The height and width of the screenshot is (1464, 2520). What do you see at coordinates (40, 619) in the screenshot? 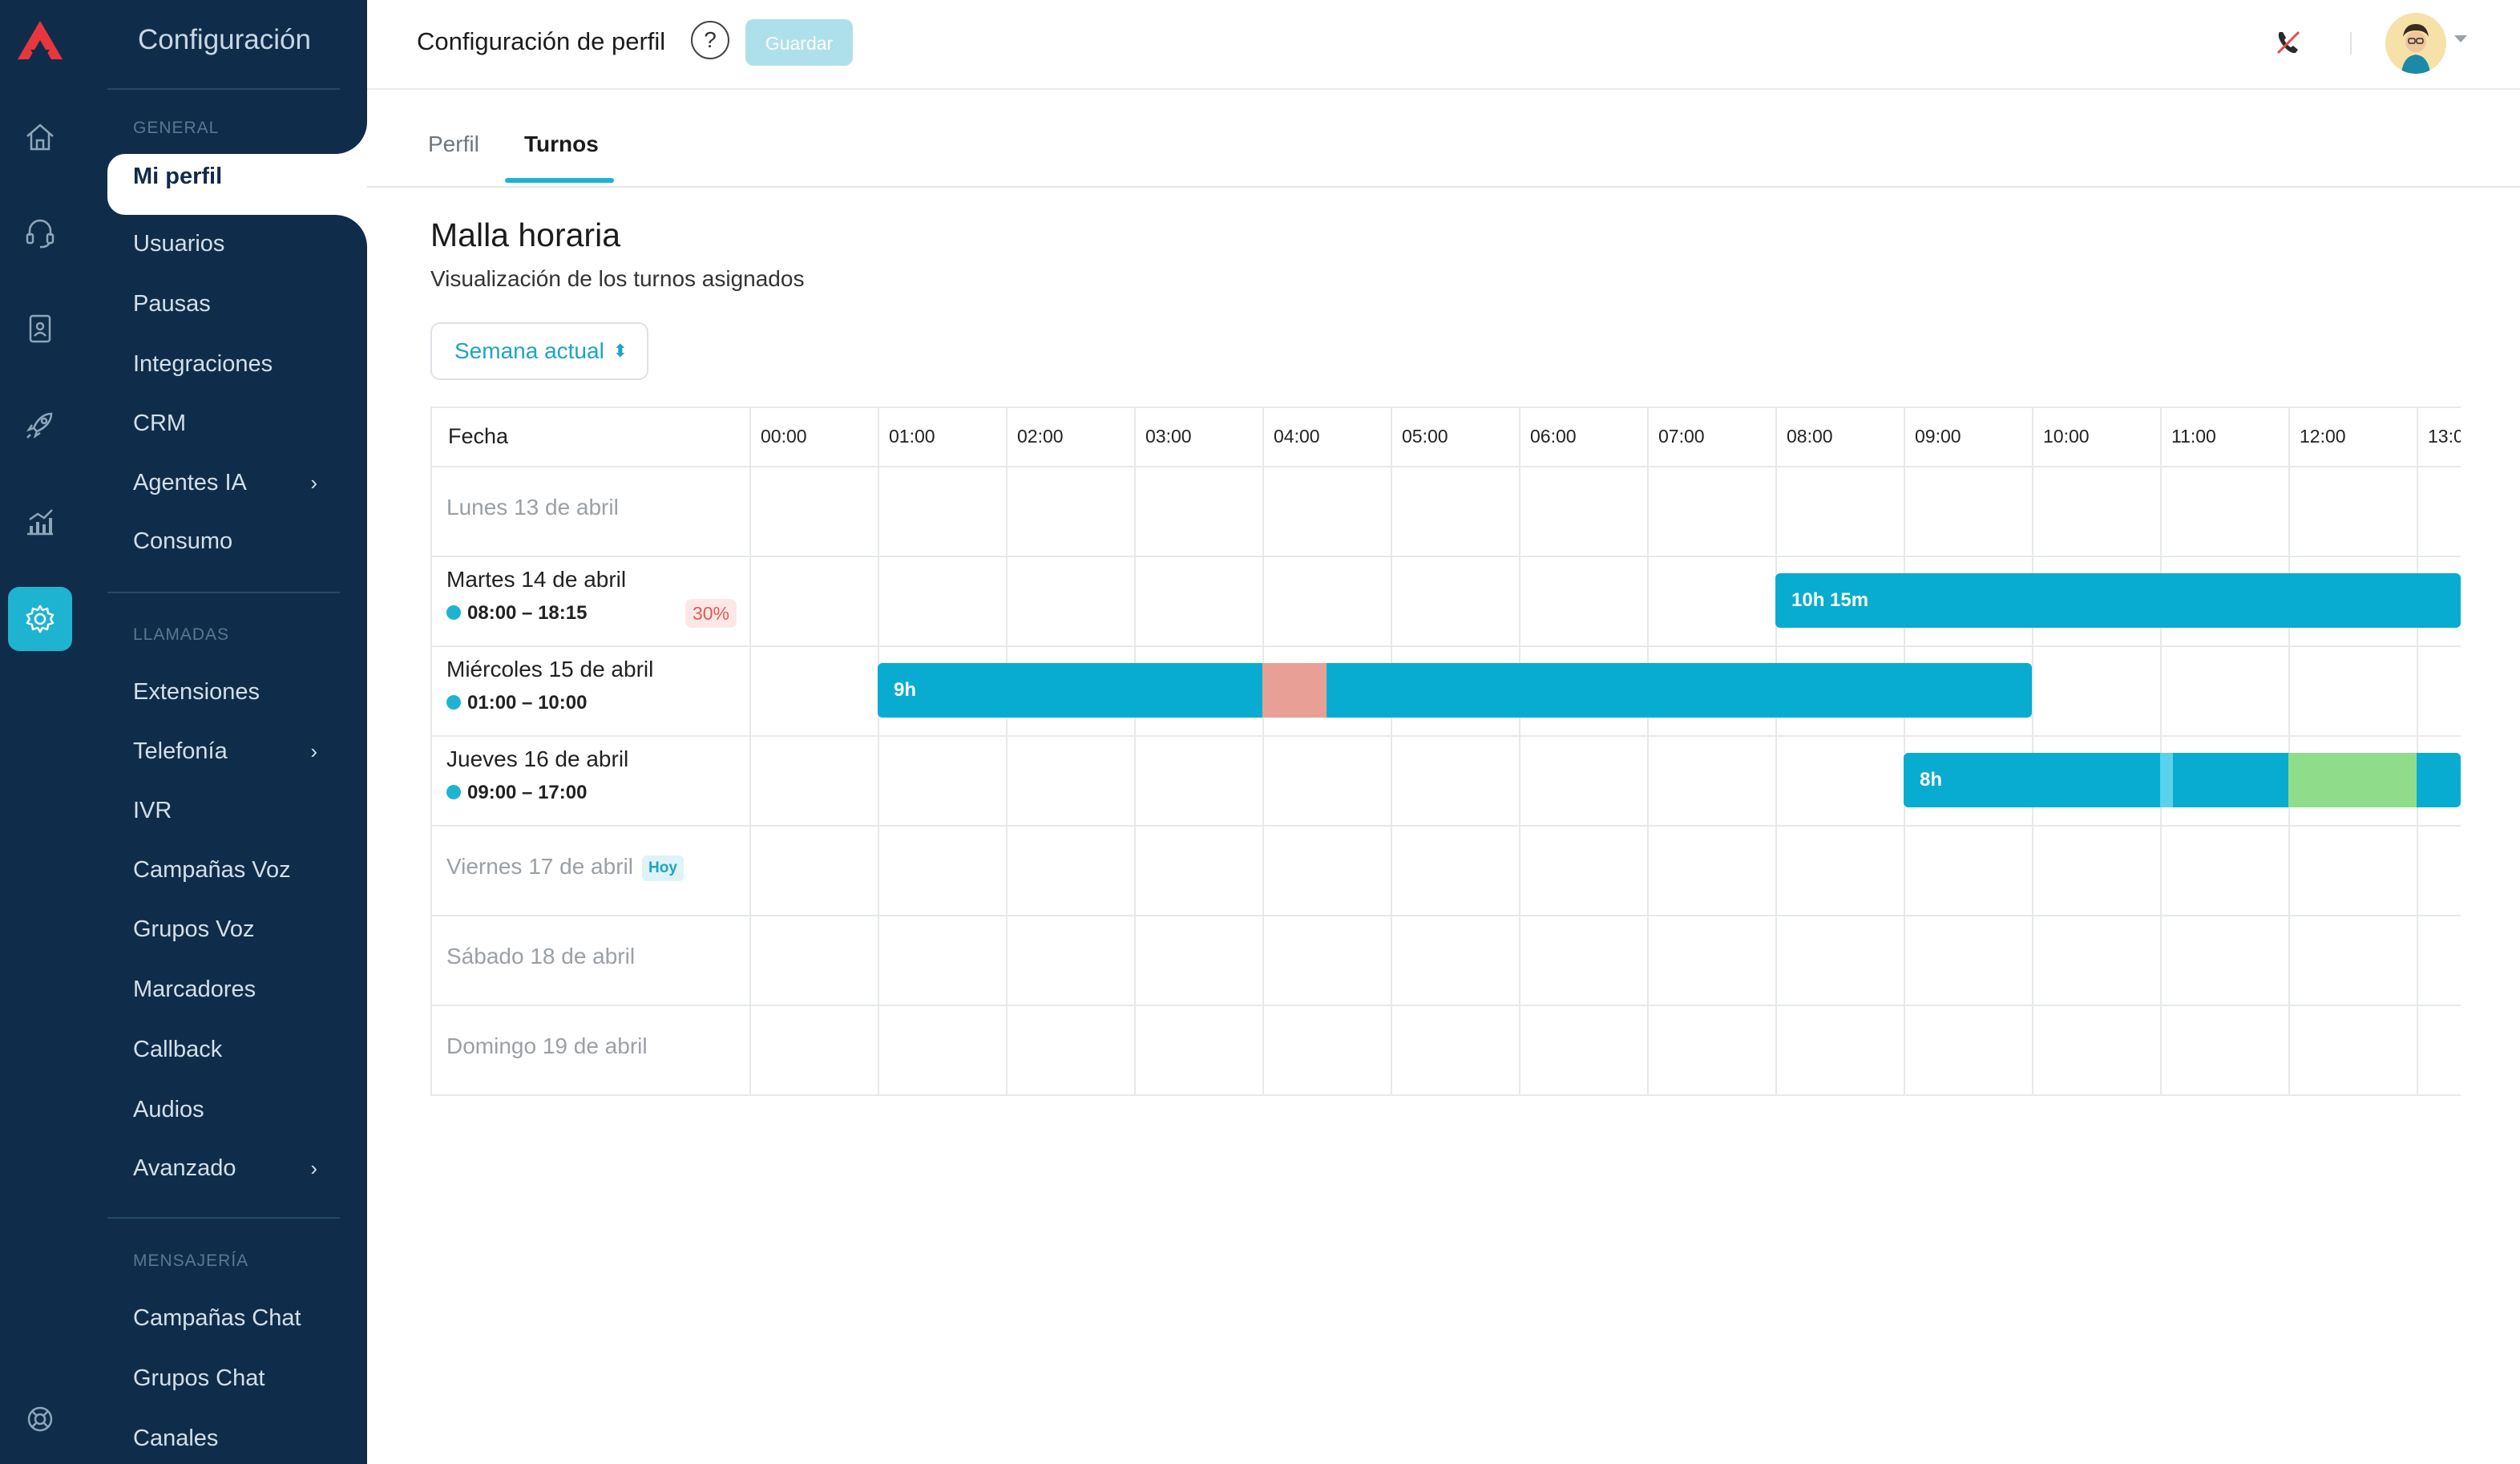
I see `gear-icon` at bounding box center [40, 619].